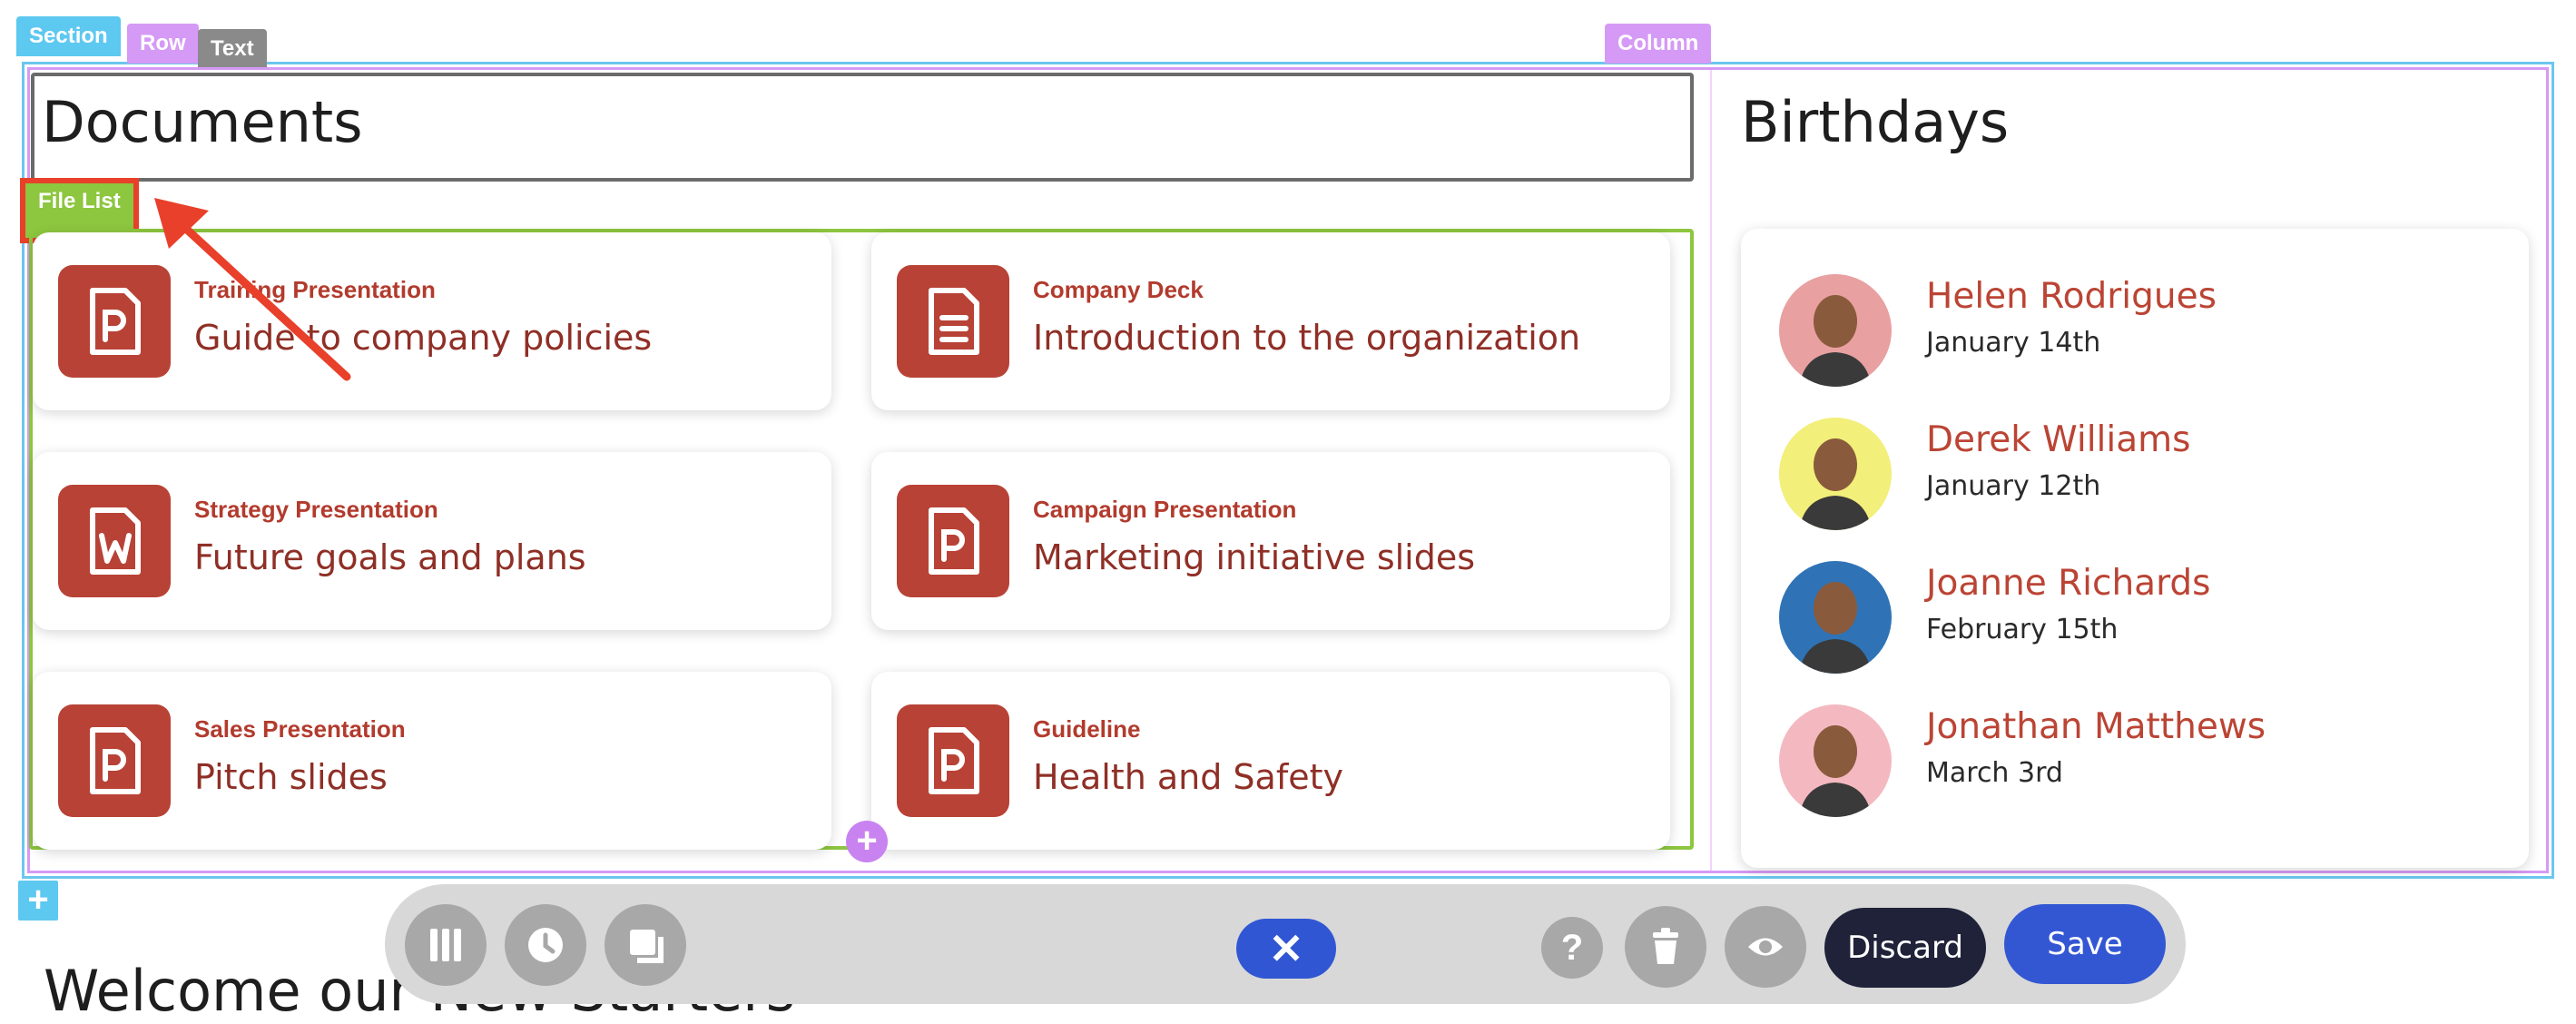  I want to click on clock-icon, so click(545, 945).